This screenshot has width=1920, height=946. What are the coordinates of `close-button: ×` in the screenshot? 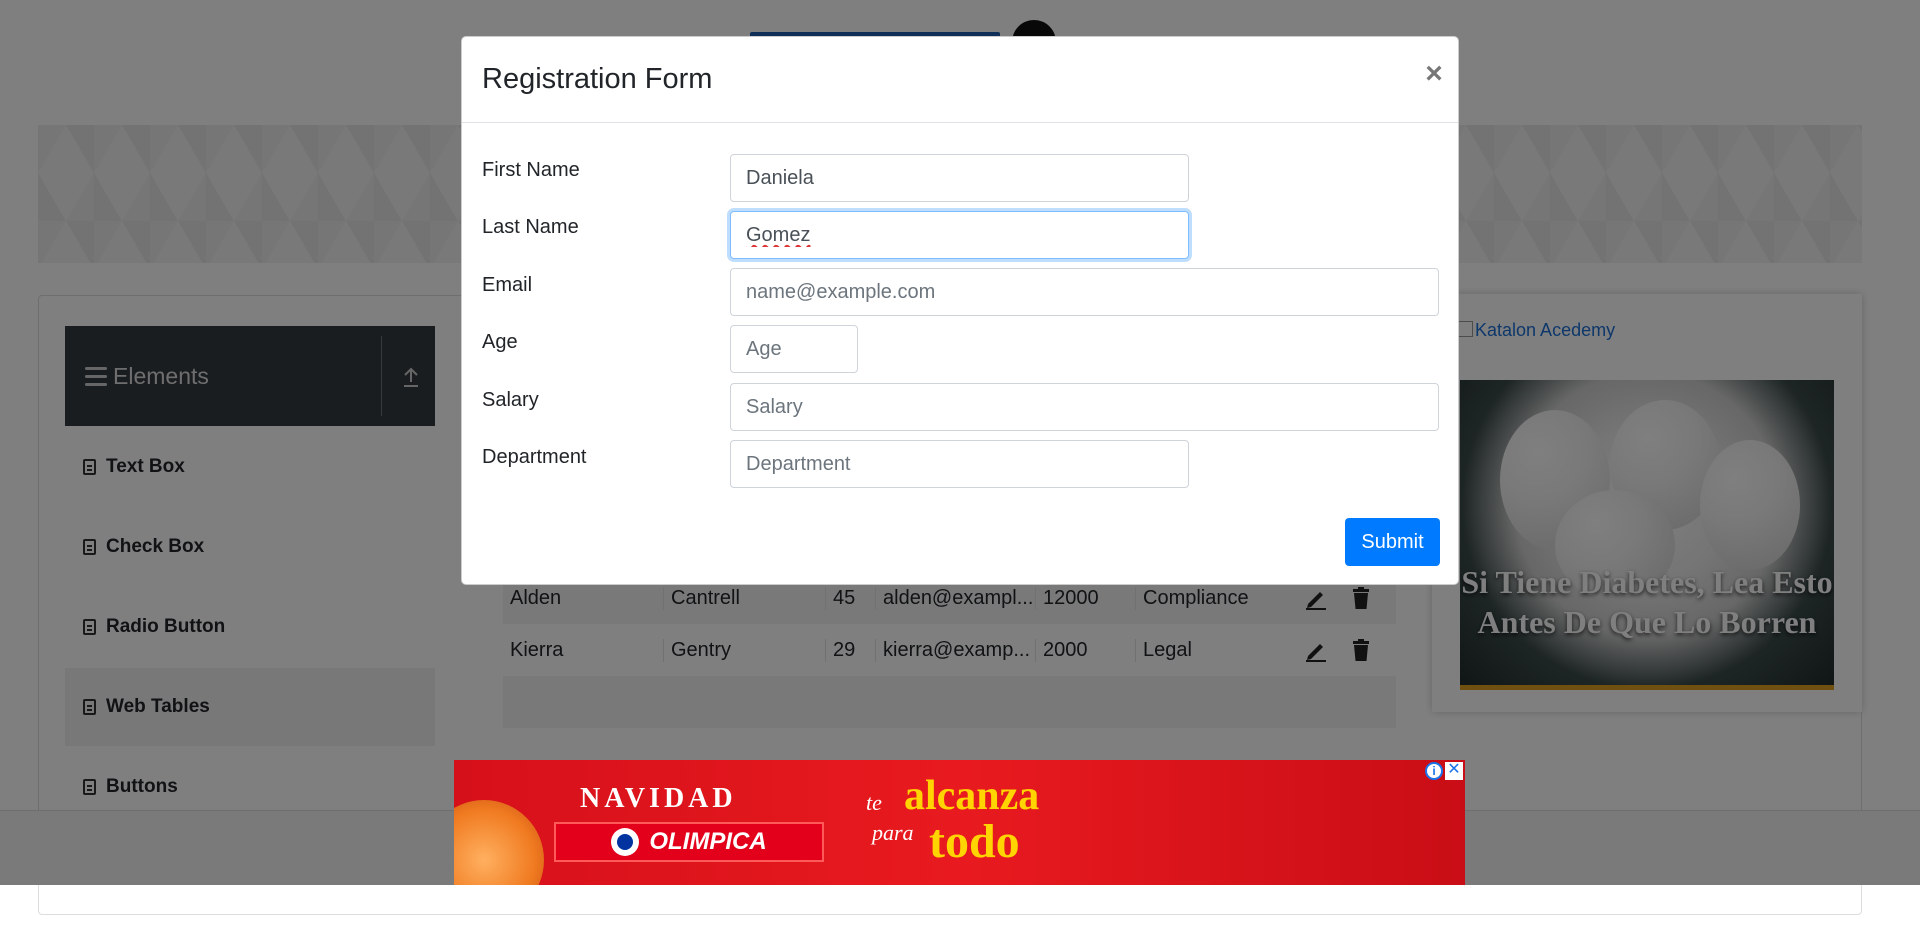 It's located at (1434, 74).